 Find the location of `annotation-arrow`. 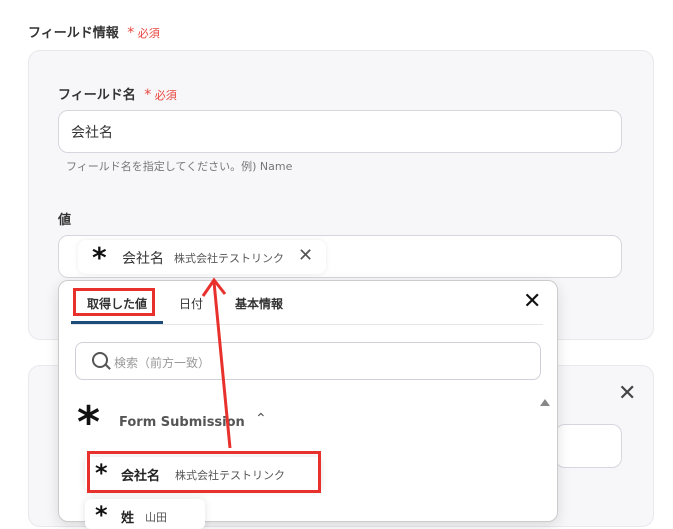

annotation-arrow is located at coordinates (216, 363).